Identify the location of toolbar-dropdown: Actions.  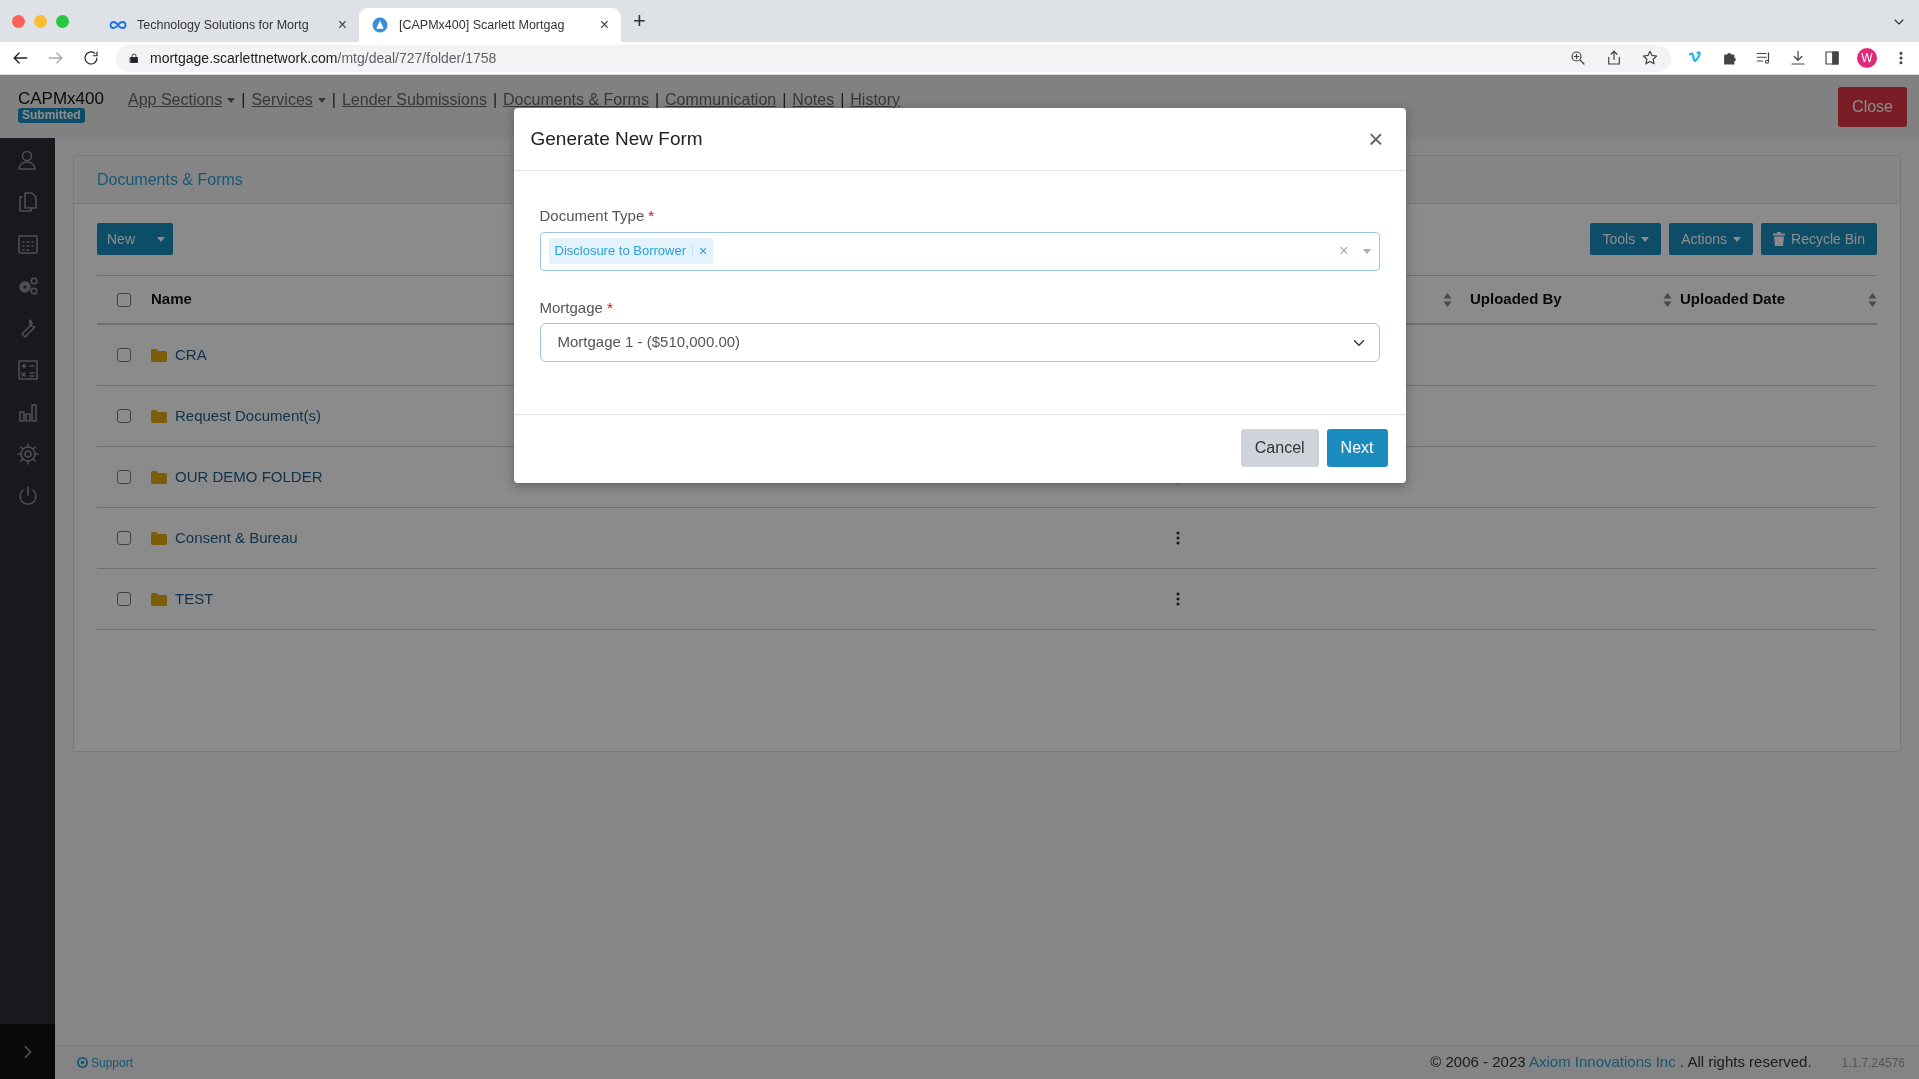
(1711, 239).